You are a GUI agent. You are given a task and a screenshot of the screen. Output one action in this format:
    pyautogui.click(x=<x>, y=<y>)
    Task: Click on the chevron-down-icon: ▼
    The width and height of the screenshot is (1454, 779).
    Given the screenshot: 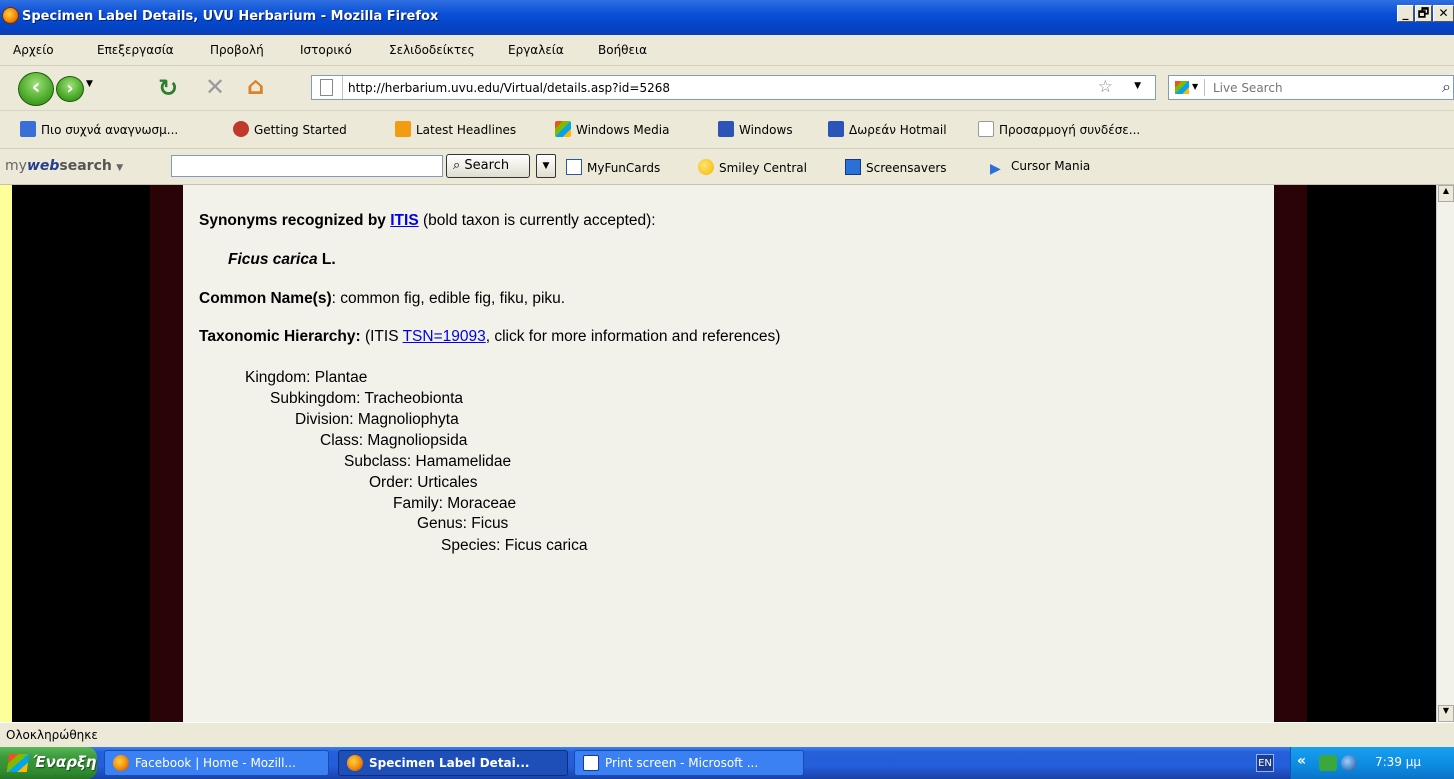 What is the action you would take?
    pyautogui.click(x=120, y=168)
    